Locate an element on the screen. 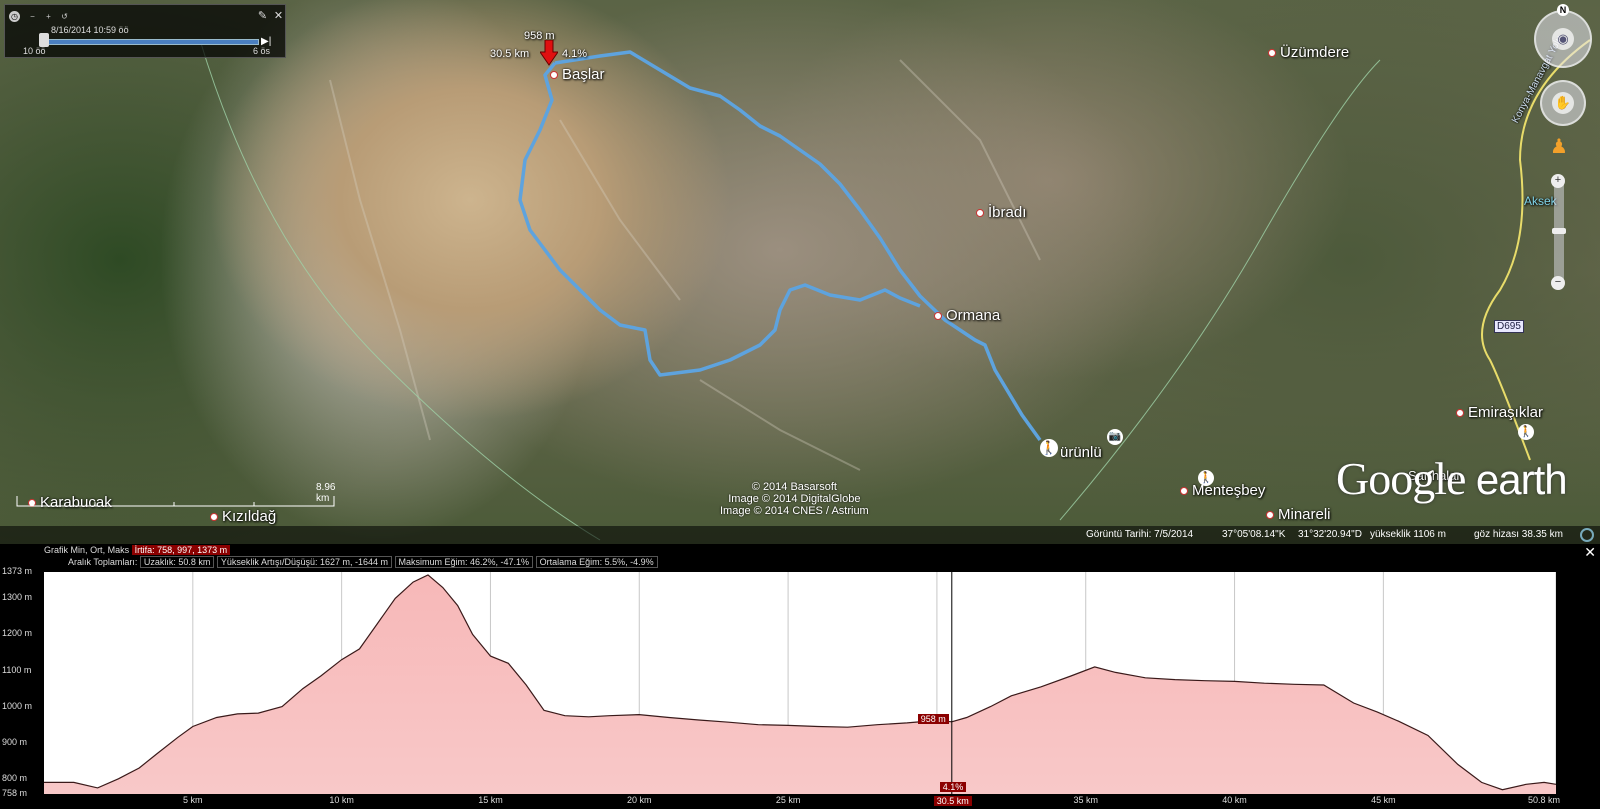 The height and width of the screenshot is (809, 1600). y-tick-label: 1200 m is located at coordinates (17, 633).